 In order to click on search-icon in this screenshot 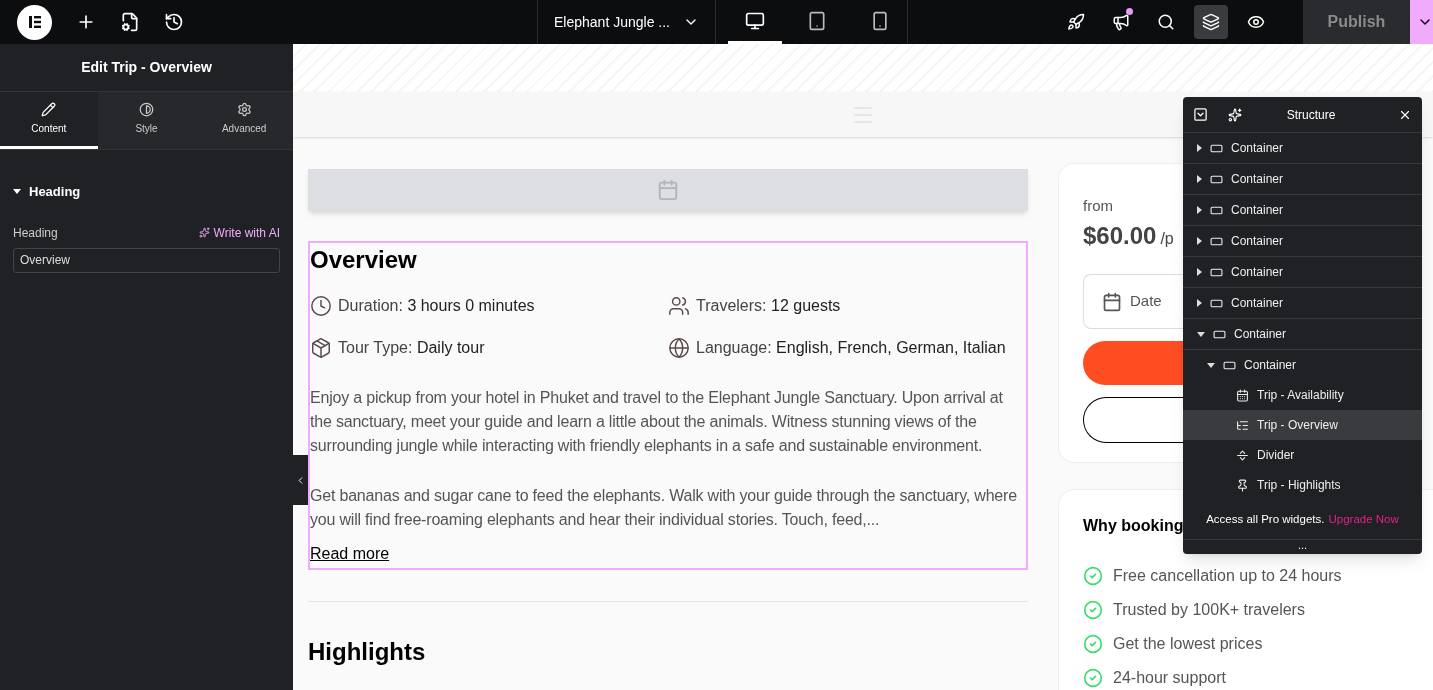, I will do `click(1166, 22)`.